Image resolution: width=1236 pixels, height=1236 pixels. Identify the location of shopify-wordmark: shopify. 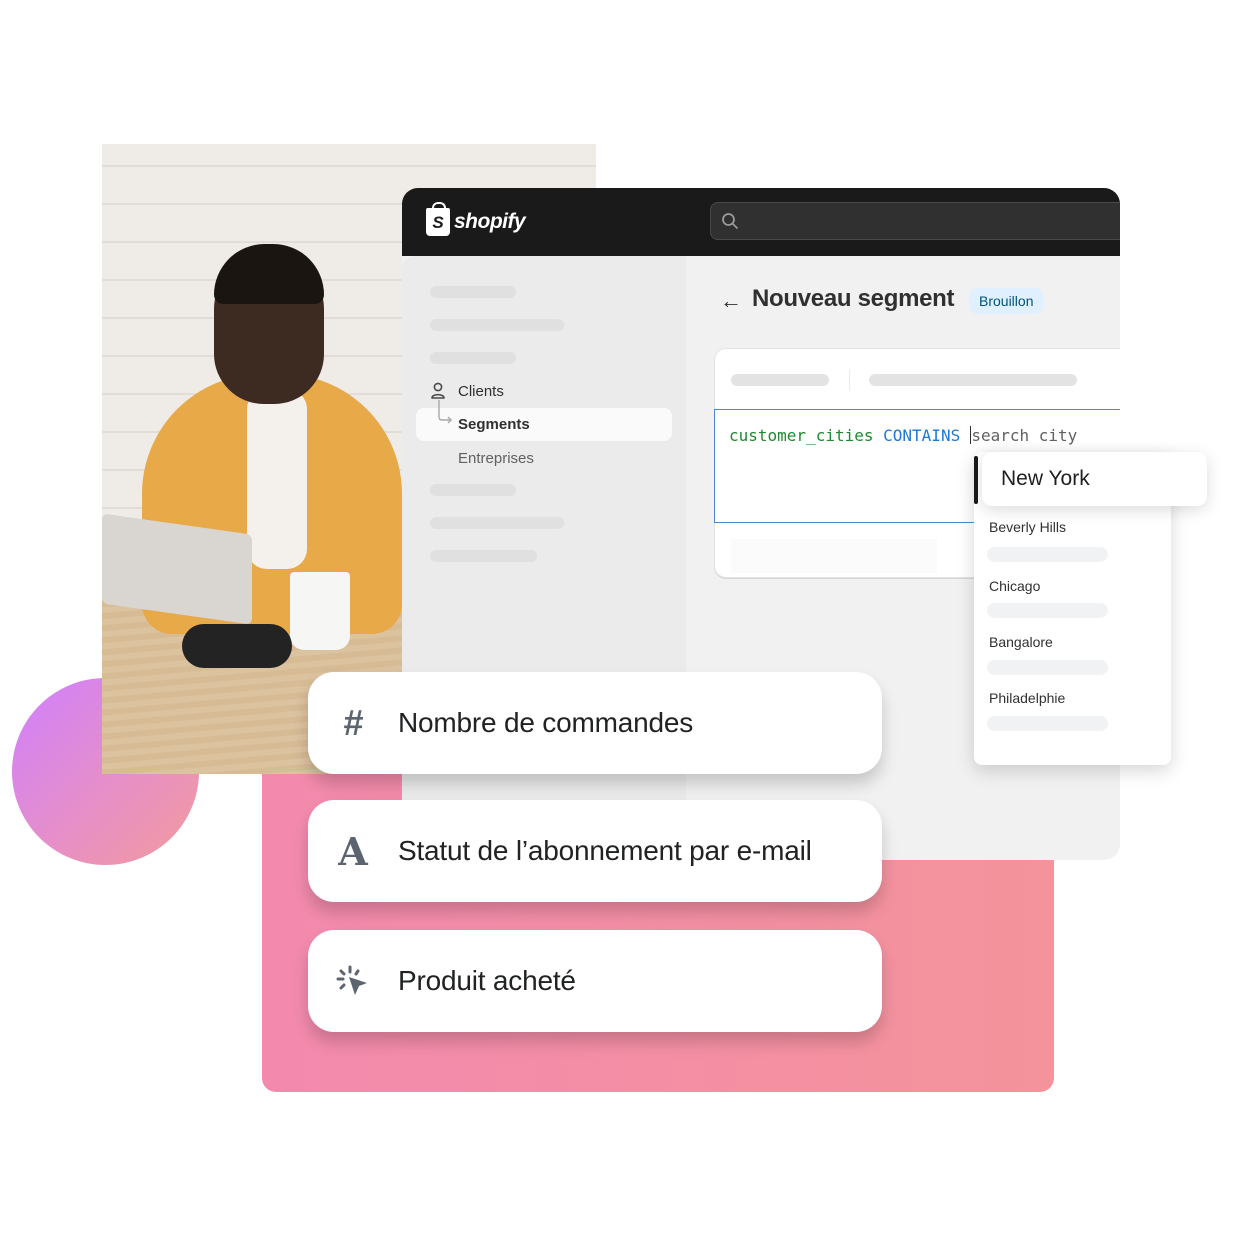
(490, 221).